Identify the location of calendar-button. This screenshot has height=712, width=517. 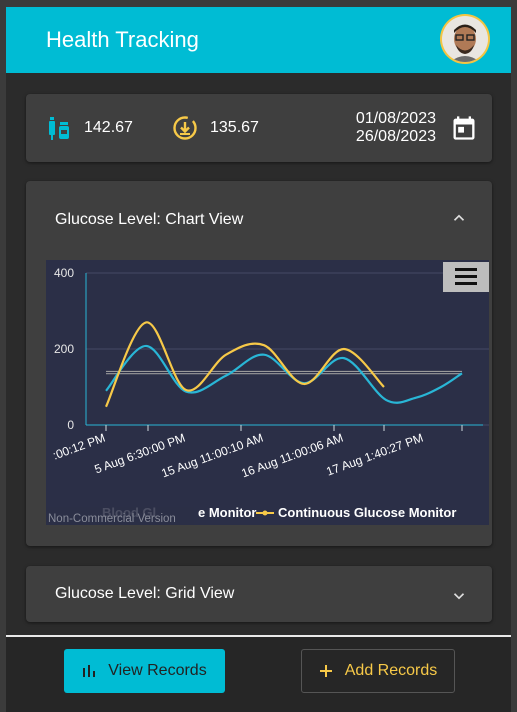
(464, 128).